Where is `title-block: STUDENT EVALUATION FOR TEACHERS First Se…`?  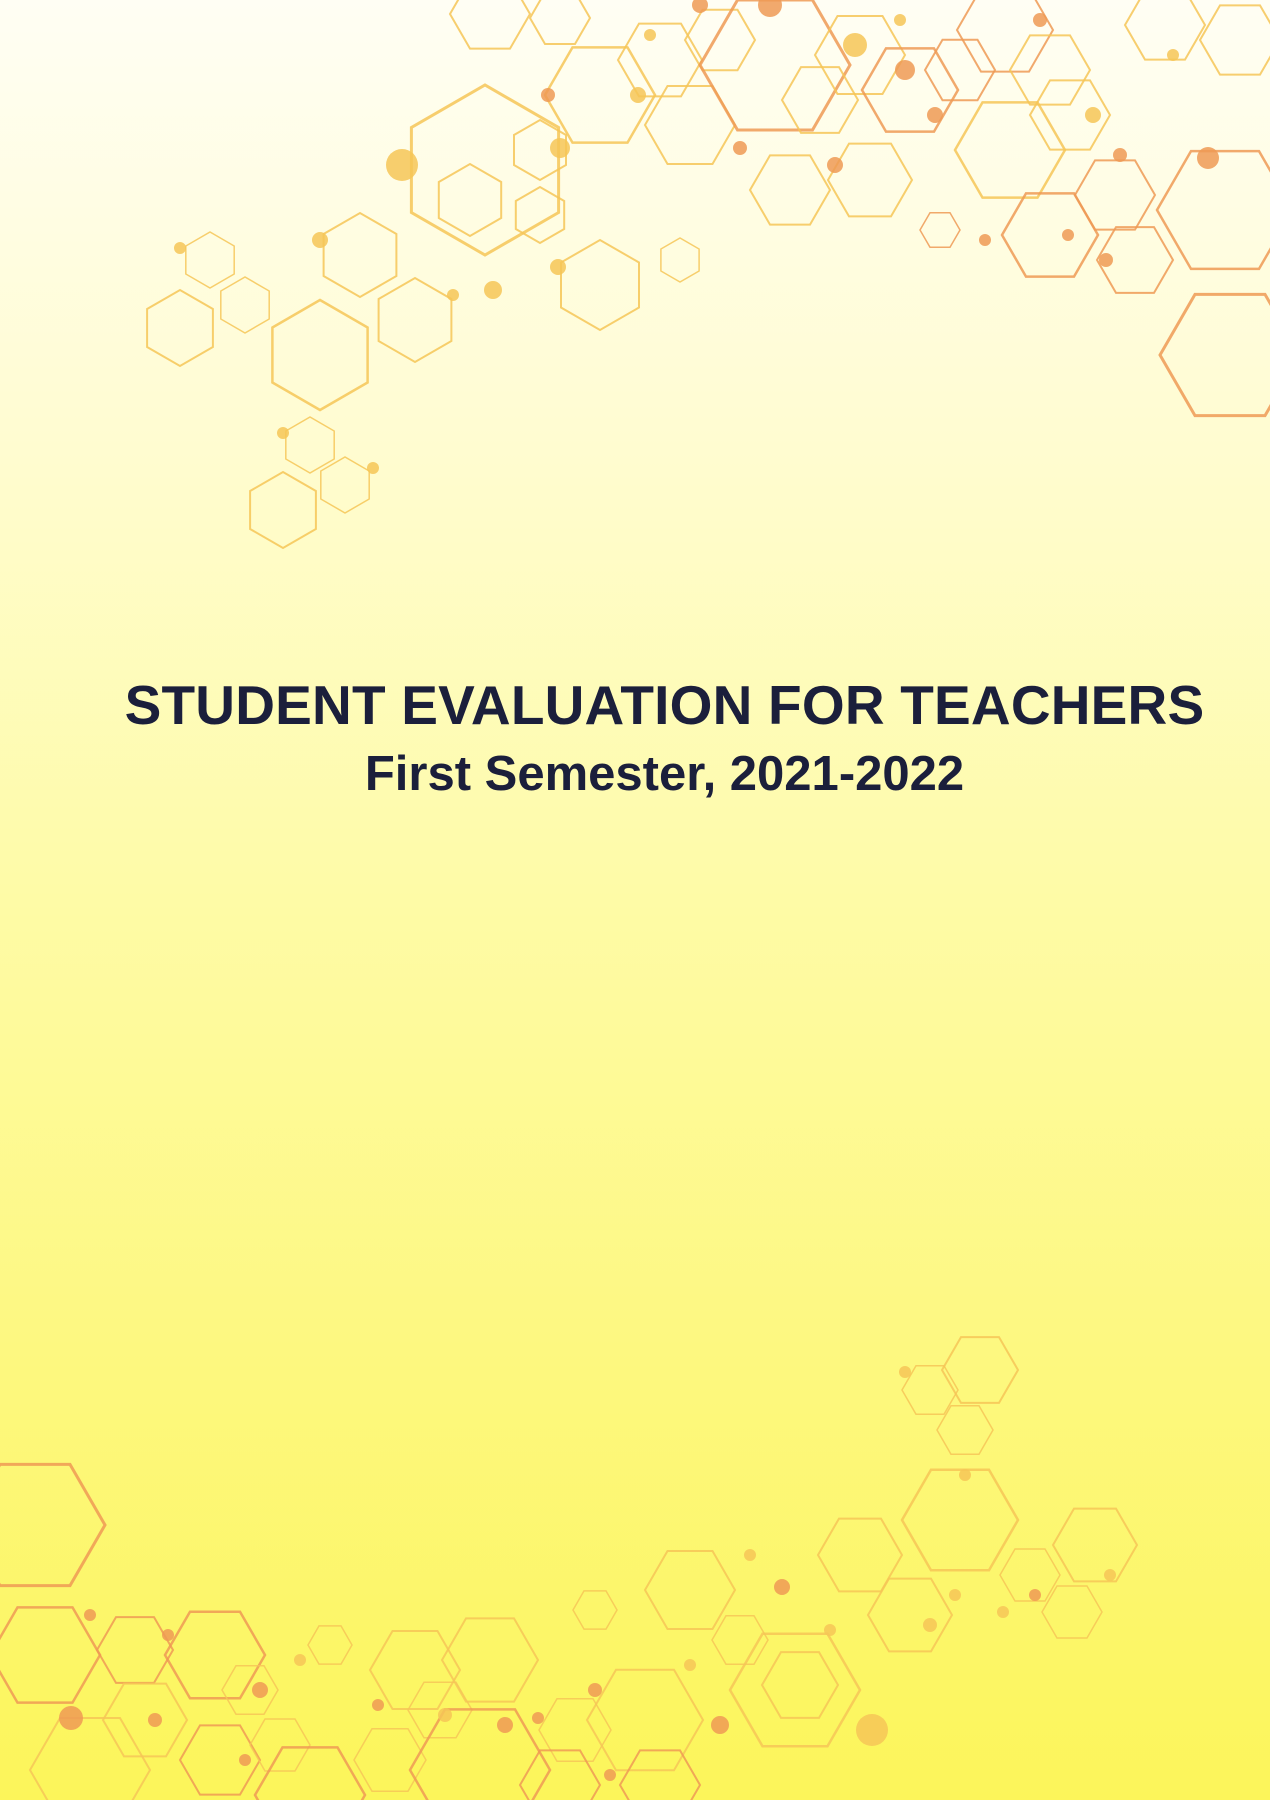 title-block: STUDENT EVALUATION FOR TEACHERS First Se… is located at coordinates (636, 738).